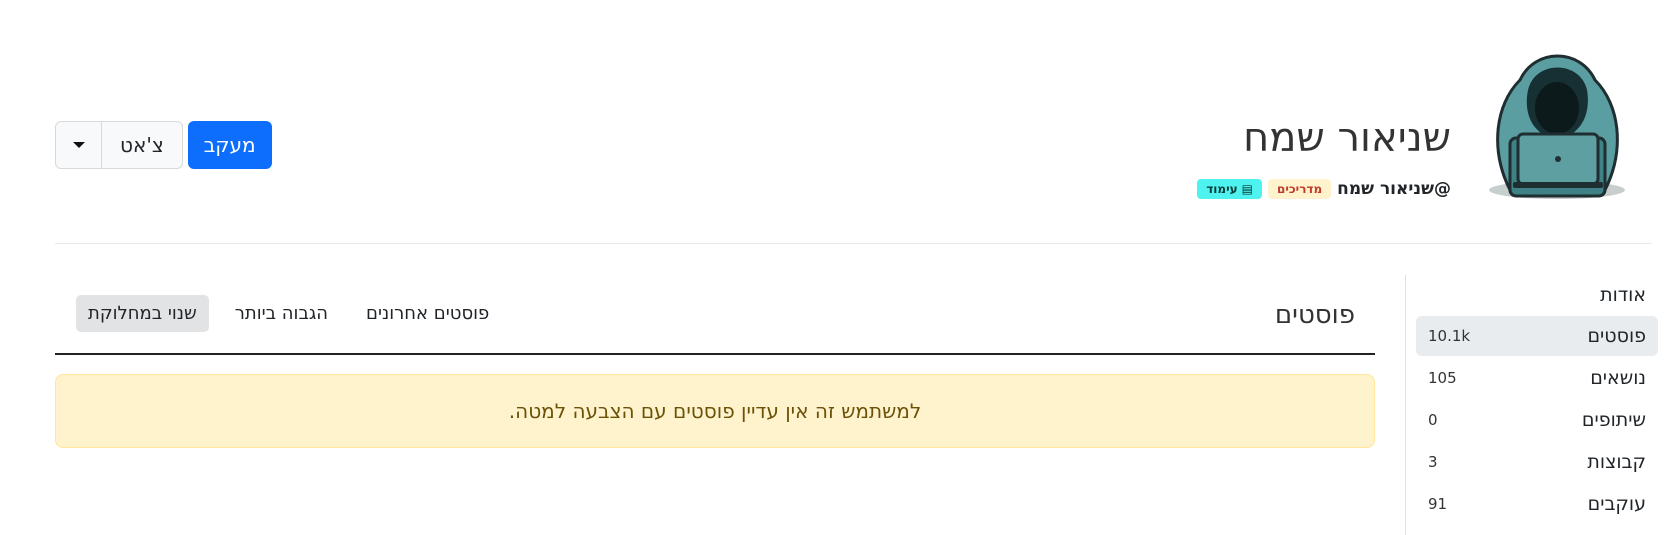 The width and height of the screenshot is (1670, 535). Describe the element at coordinates (1618, 378) in the screenshot. I see `sidebar-item-label: נושאים` at that location.